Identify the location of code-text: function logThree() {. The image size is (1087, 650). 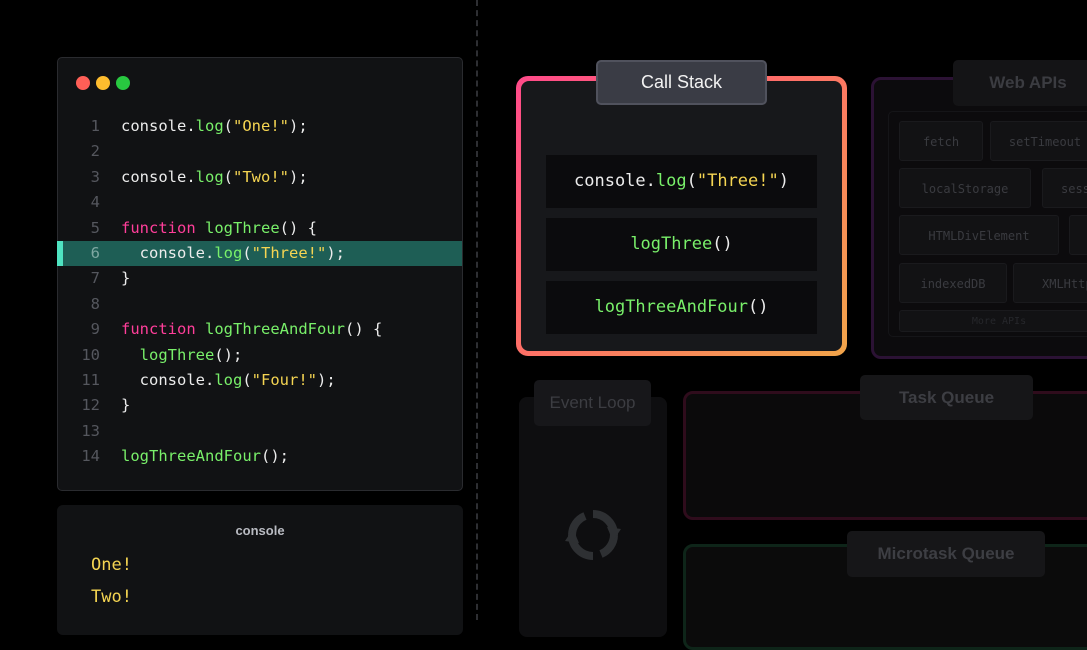
(219, 228).